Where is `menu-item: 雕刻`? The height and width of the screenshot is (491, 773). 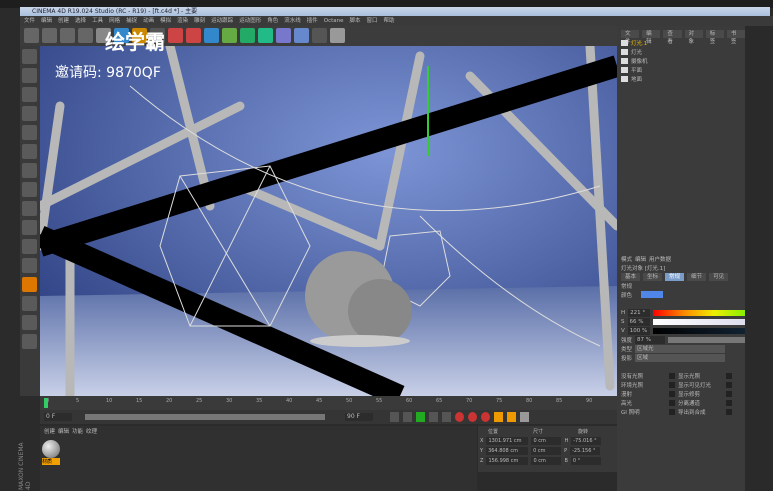
menu-item: 雕刻 is located at coordinates (199, 21).